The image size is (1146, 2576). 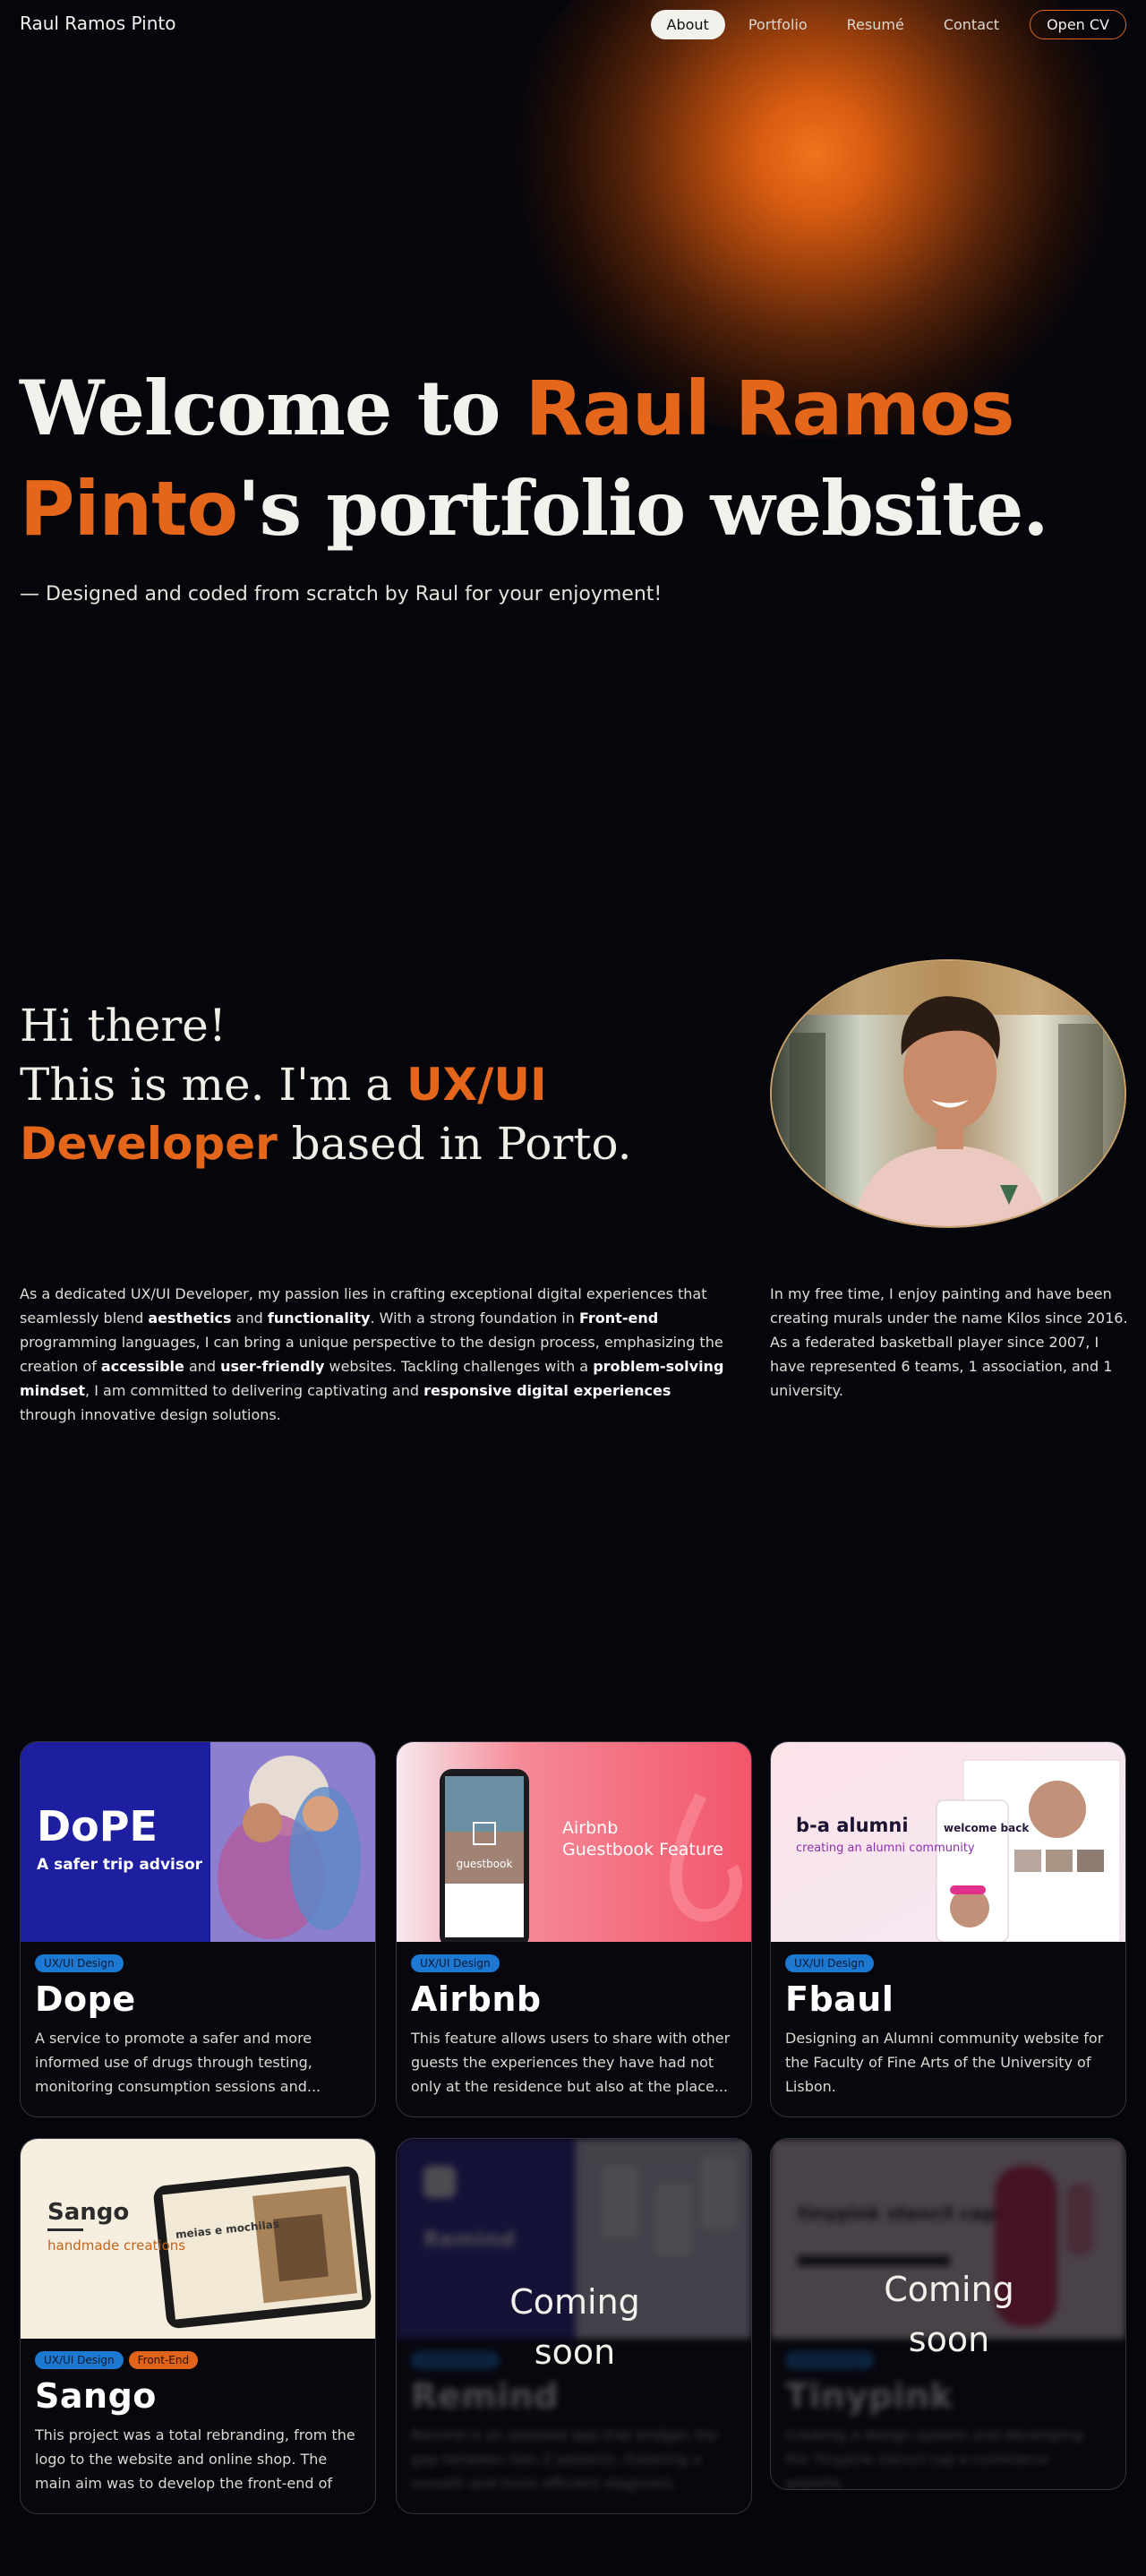 What do you see at coordinates (839, 1999) in the screenshot?
I see `project-title: Fbaul` at bounding box center [839, 1999].